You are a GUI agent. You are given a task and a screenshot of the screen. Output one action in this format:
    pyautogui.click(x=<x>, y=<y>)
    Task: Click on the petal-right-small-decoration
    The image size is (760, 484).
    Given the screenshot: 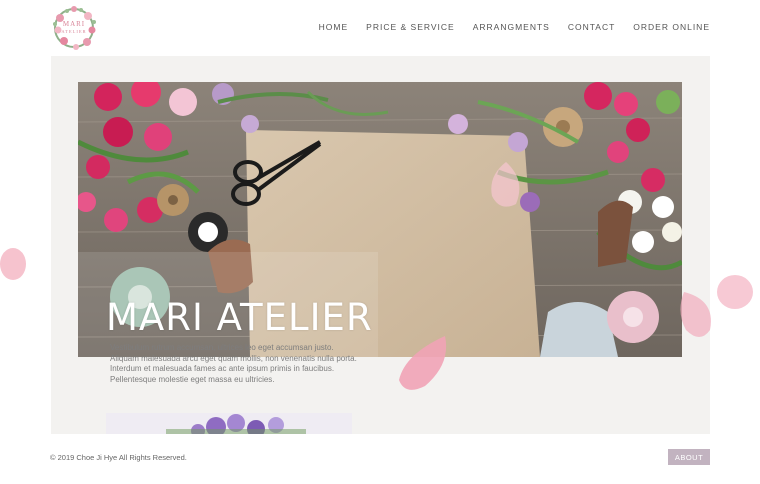 What is the action you would take?
    pyautogui.click(x=695, y=314)
    